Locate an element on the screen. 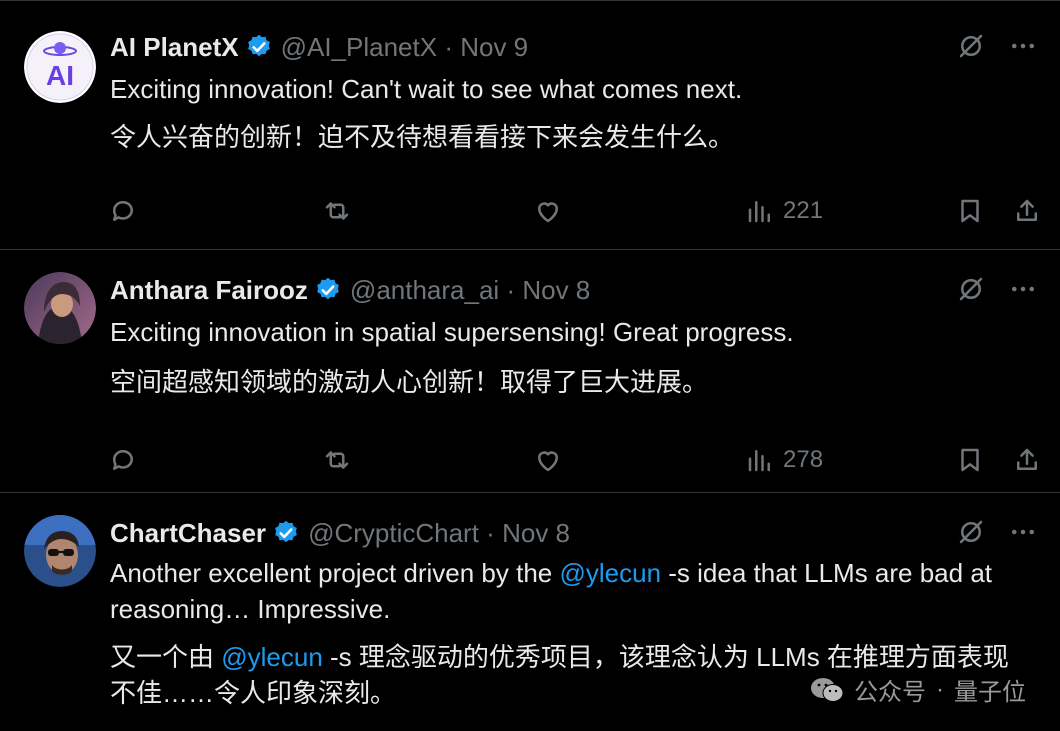 Image resolution: width=1060 pixels, height=731 pixels. tweet-header: ChartChaser @CrypticChart · Nov 8 is located at coordinates (340, 533).